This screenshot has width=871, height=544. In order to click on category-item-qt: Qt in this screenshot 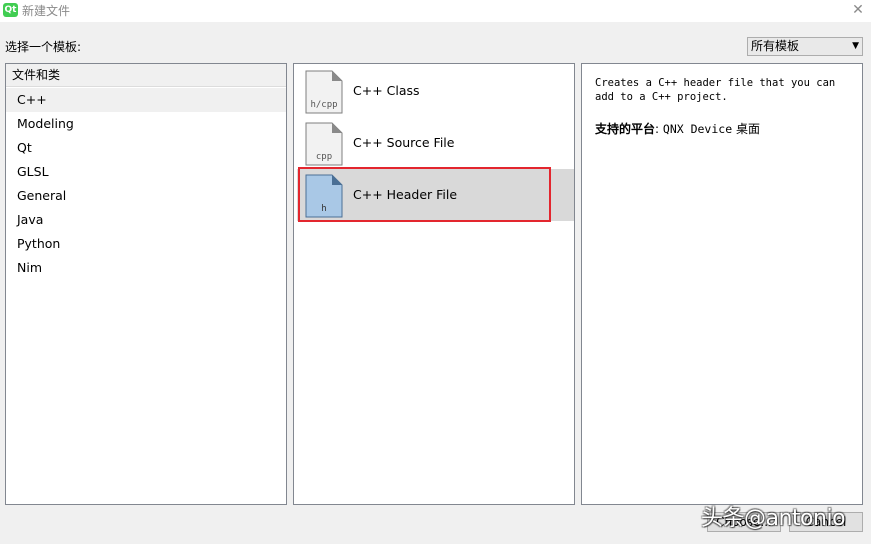, I will do `click(146, 148)`.